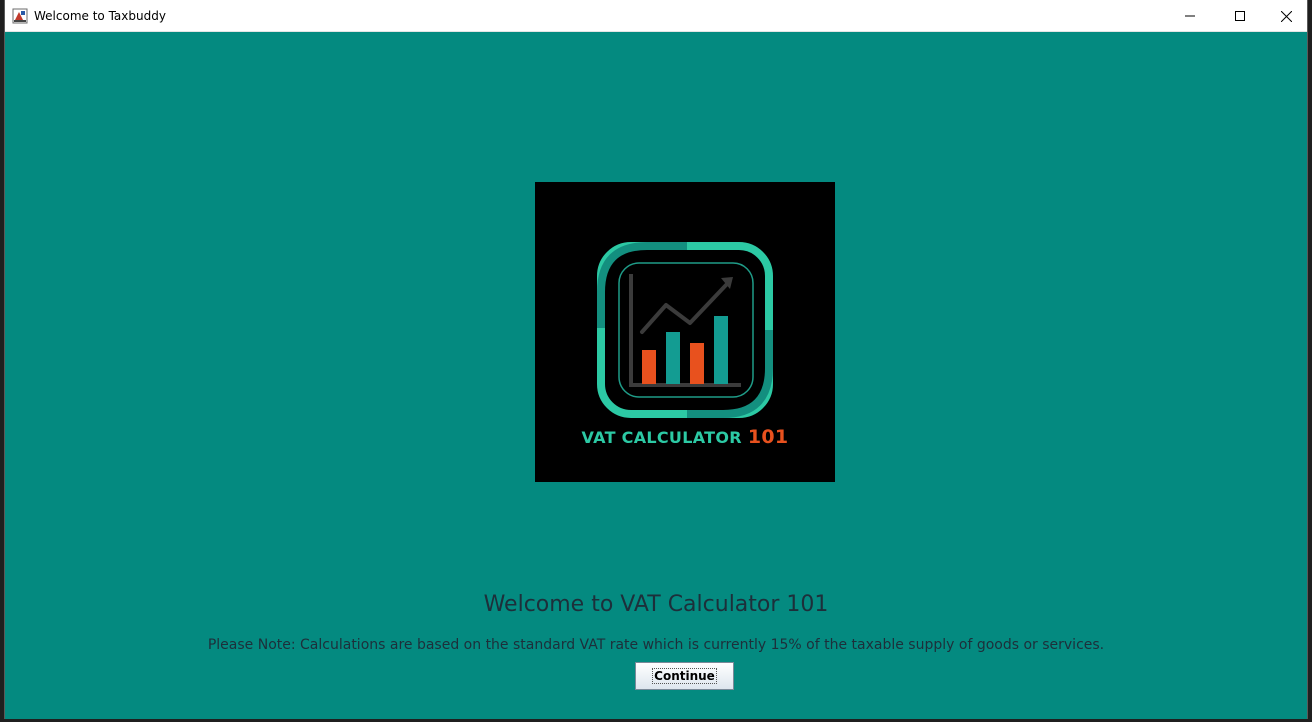 This screenshot has width=1312, height=722. I want to click on welcome-heading: Welcome to VAT Calculator 101, so click(656, 604).